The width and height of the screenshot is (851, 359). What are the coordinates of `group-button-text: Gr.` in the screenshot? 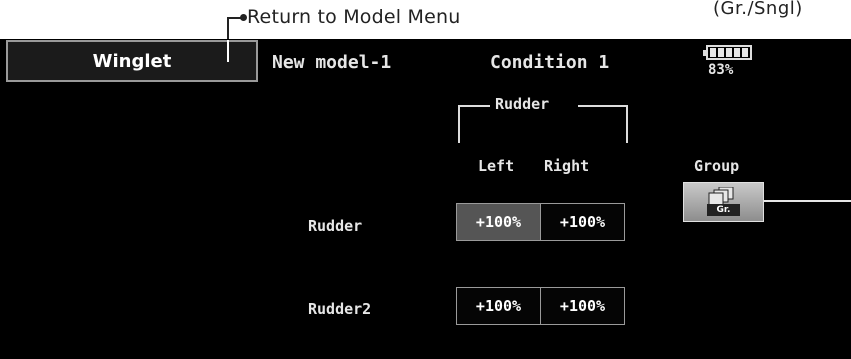 It's located at (723, 210).